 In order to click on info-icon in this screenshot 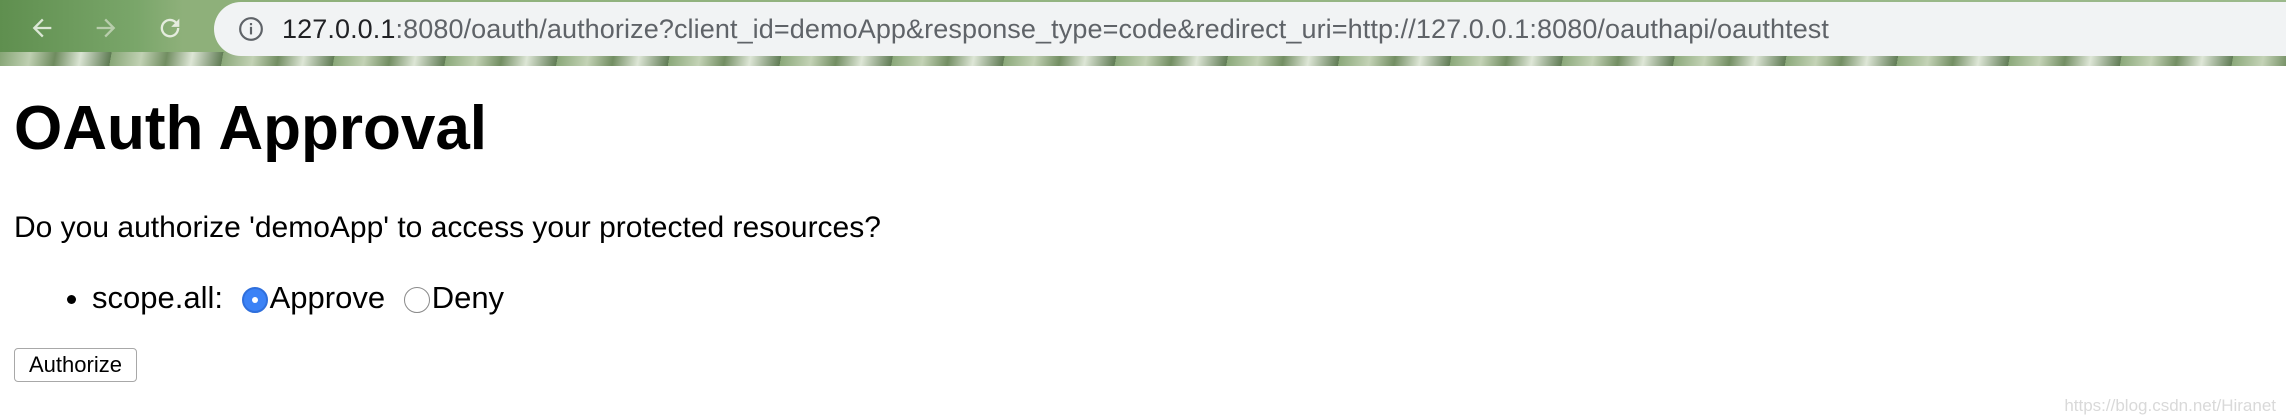, I will do `click(251, 29)`.